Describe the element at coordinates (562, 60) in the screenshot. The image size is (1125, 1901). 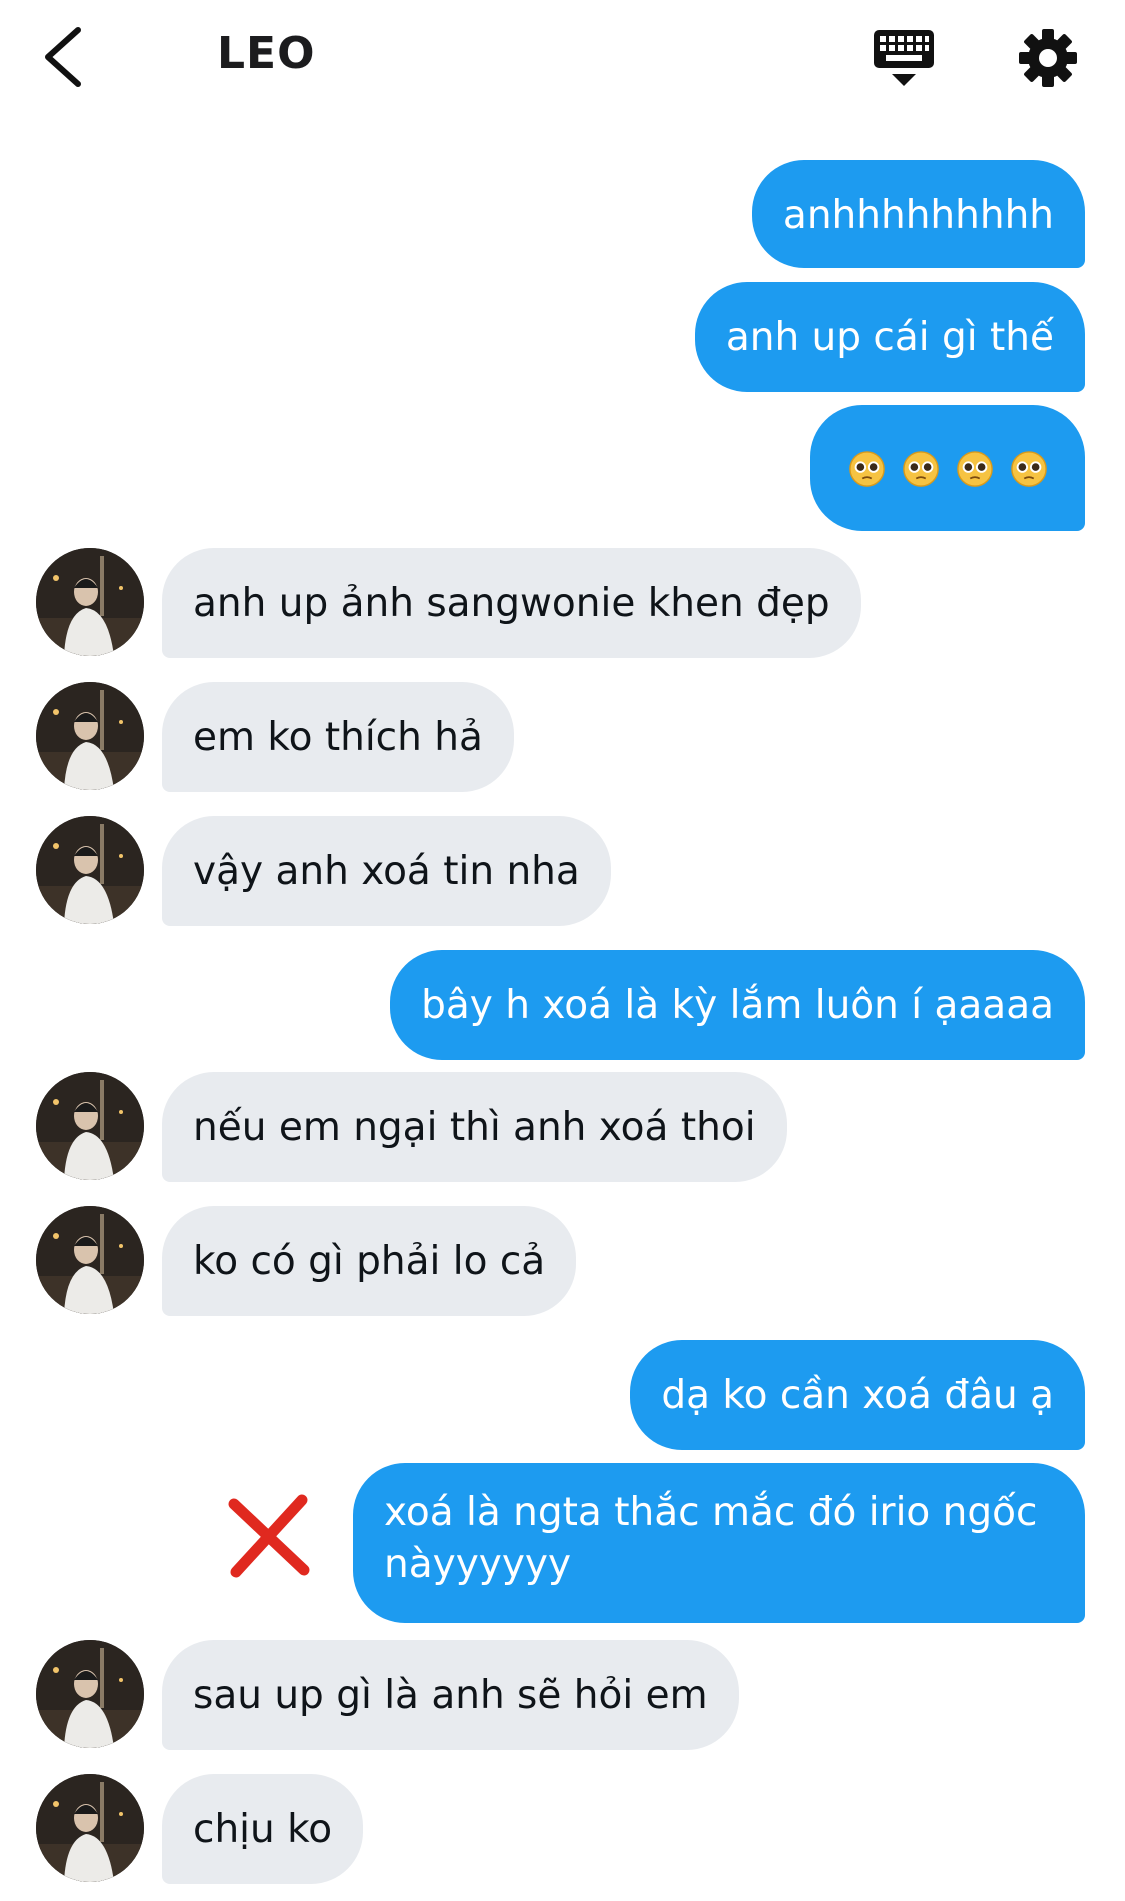
I see `chat-header: LEO` at that location.